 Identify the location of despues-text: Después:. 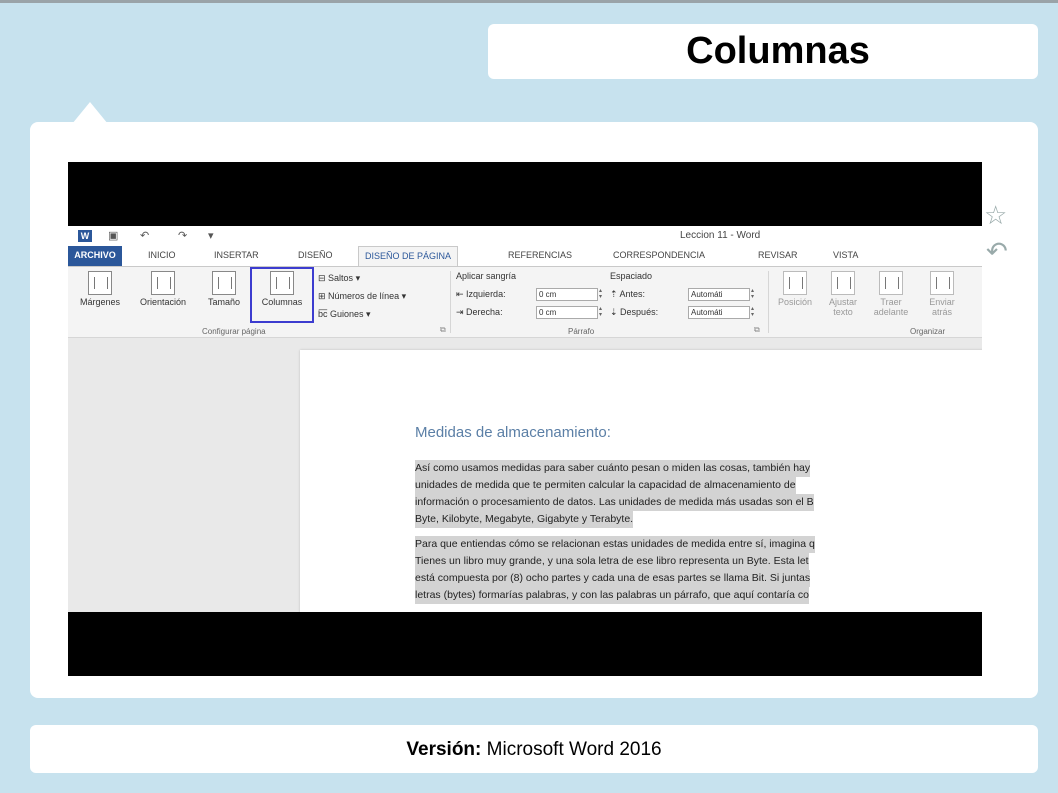
(639, 312).